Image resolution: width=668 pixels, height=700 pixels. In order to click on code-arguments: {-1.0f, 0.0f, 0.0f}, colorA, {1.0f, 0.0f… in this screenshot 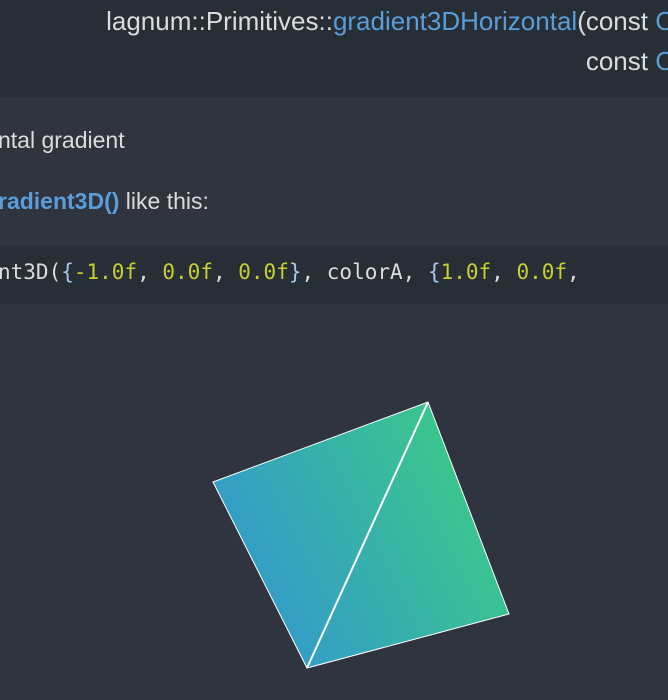, I will do `click(320, 272)`.